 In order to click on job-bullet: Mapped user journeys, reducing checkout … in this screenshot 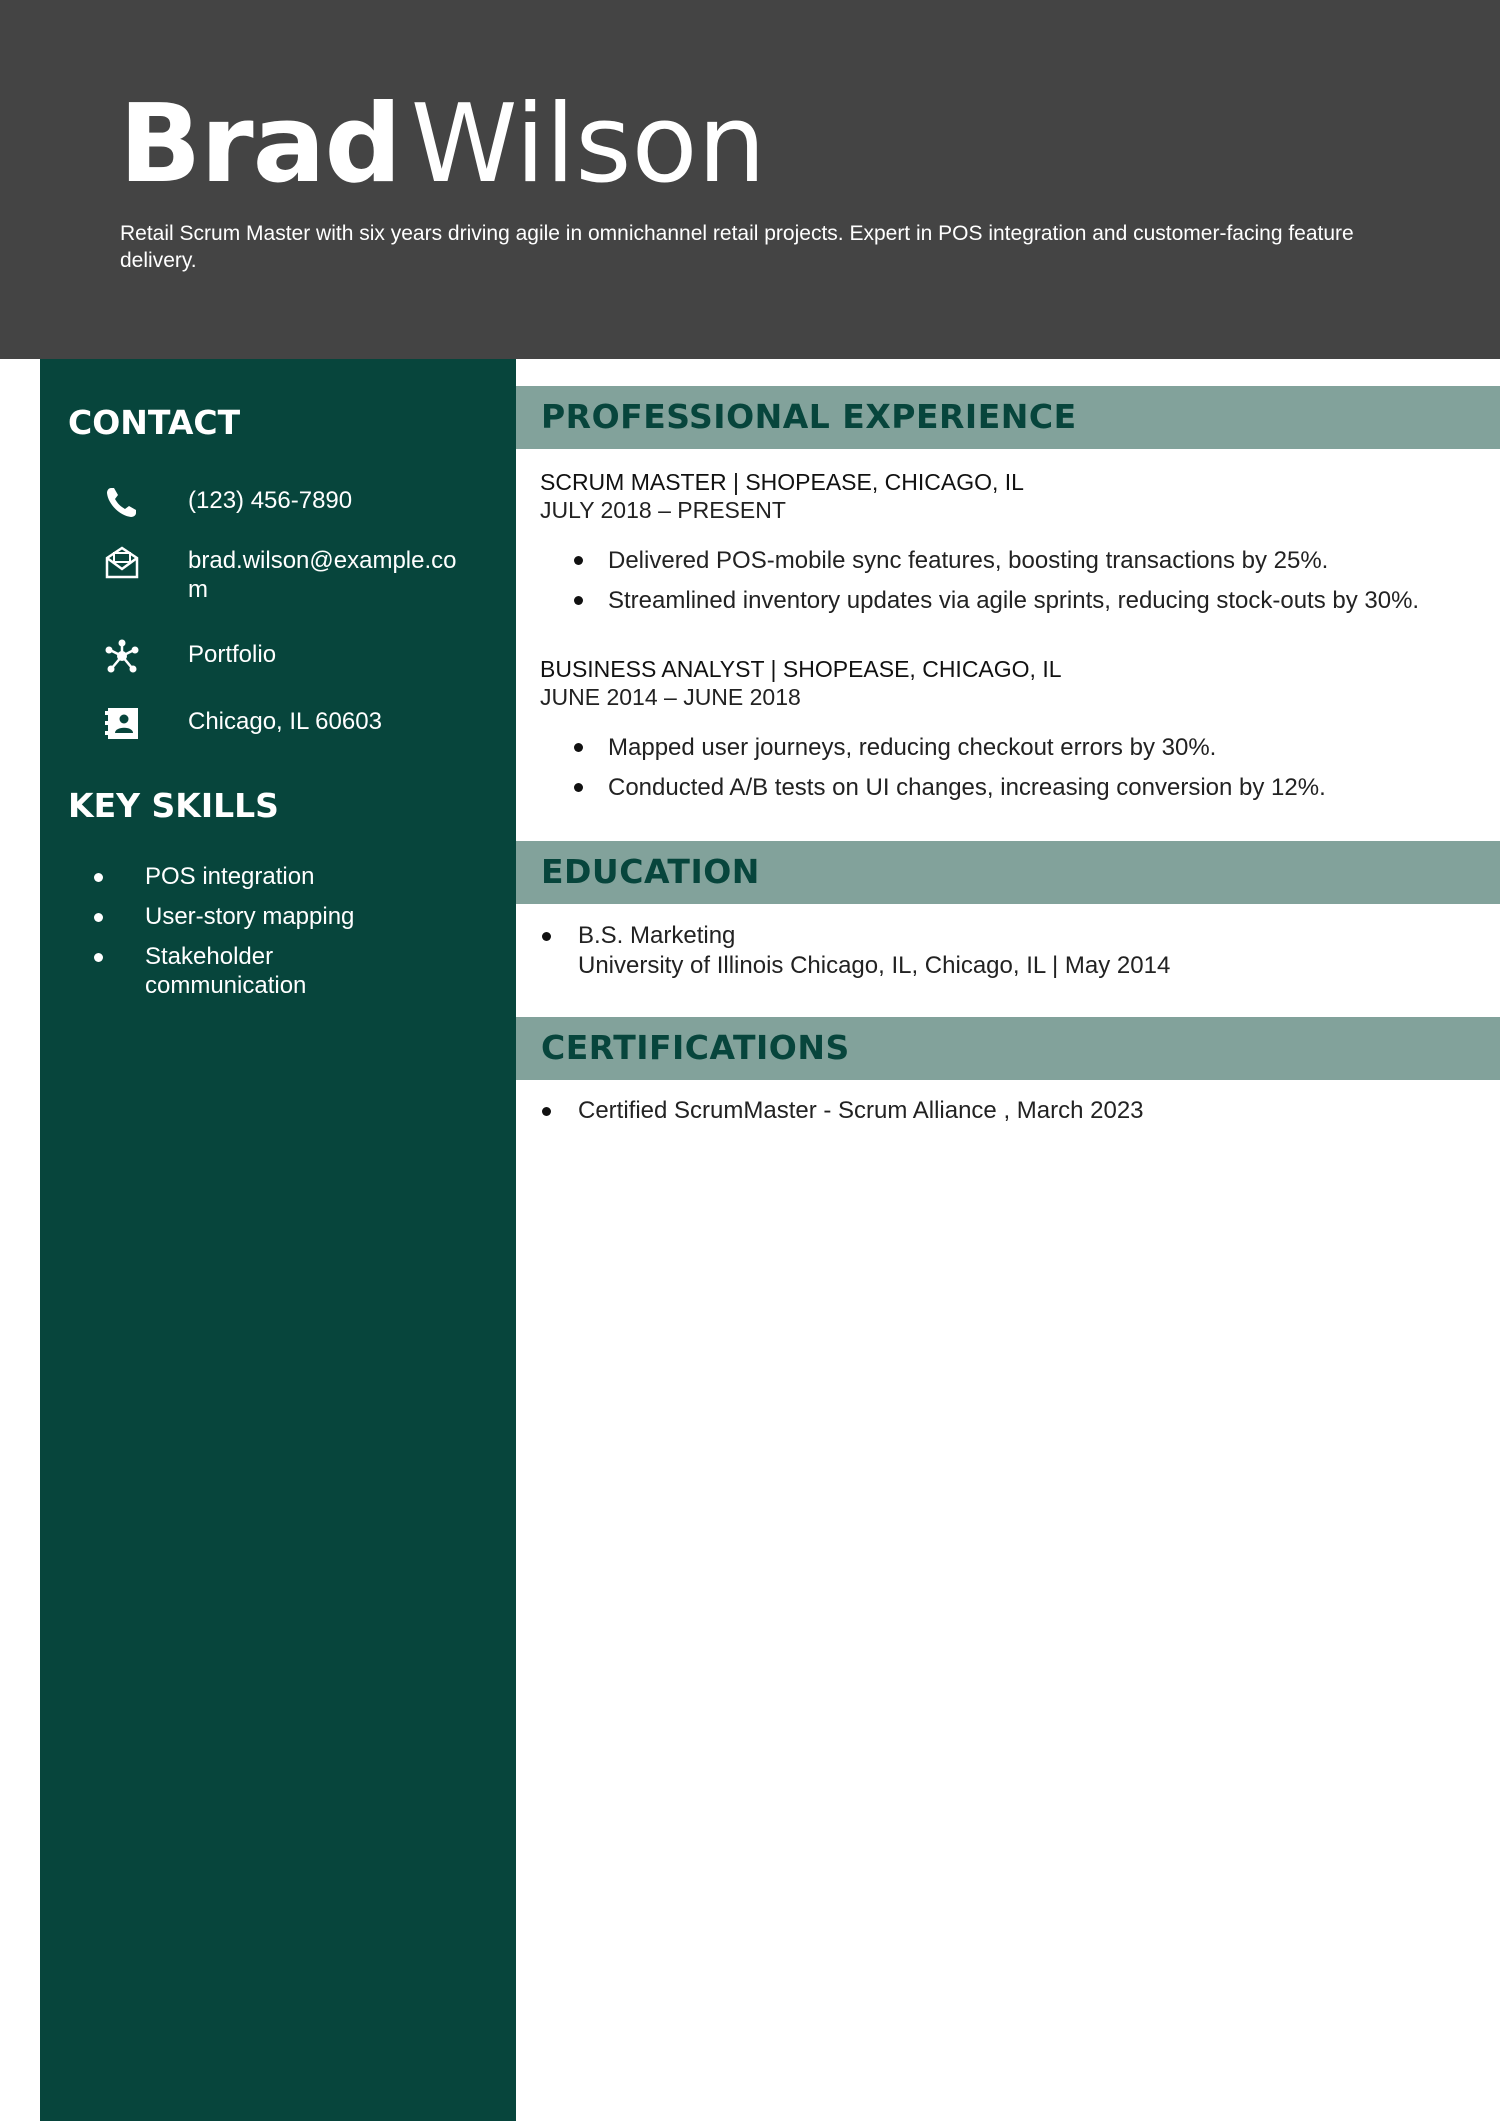, I will do `click(1010, 747)`.